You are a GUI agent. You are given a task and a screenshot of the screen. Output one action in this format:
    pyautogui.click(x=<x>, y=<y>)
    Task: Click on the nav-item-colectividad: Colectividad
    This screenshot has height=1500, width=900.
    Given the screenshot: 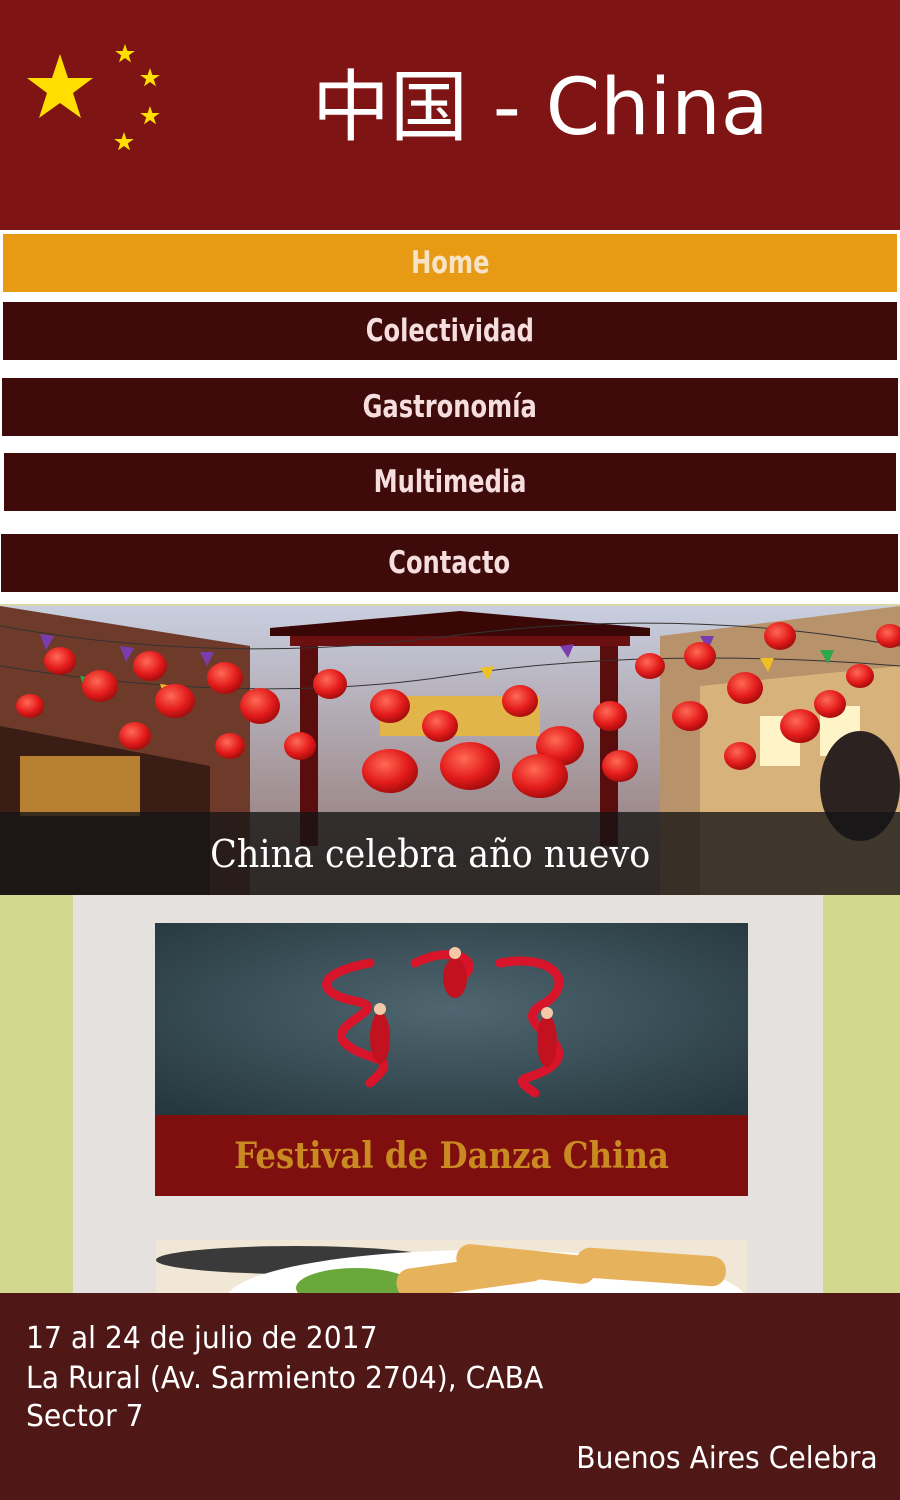 What is the action you would take?
    pyautogui.click(x=450, y=331)
    